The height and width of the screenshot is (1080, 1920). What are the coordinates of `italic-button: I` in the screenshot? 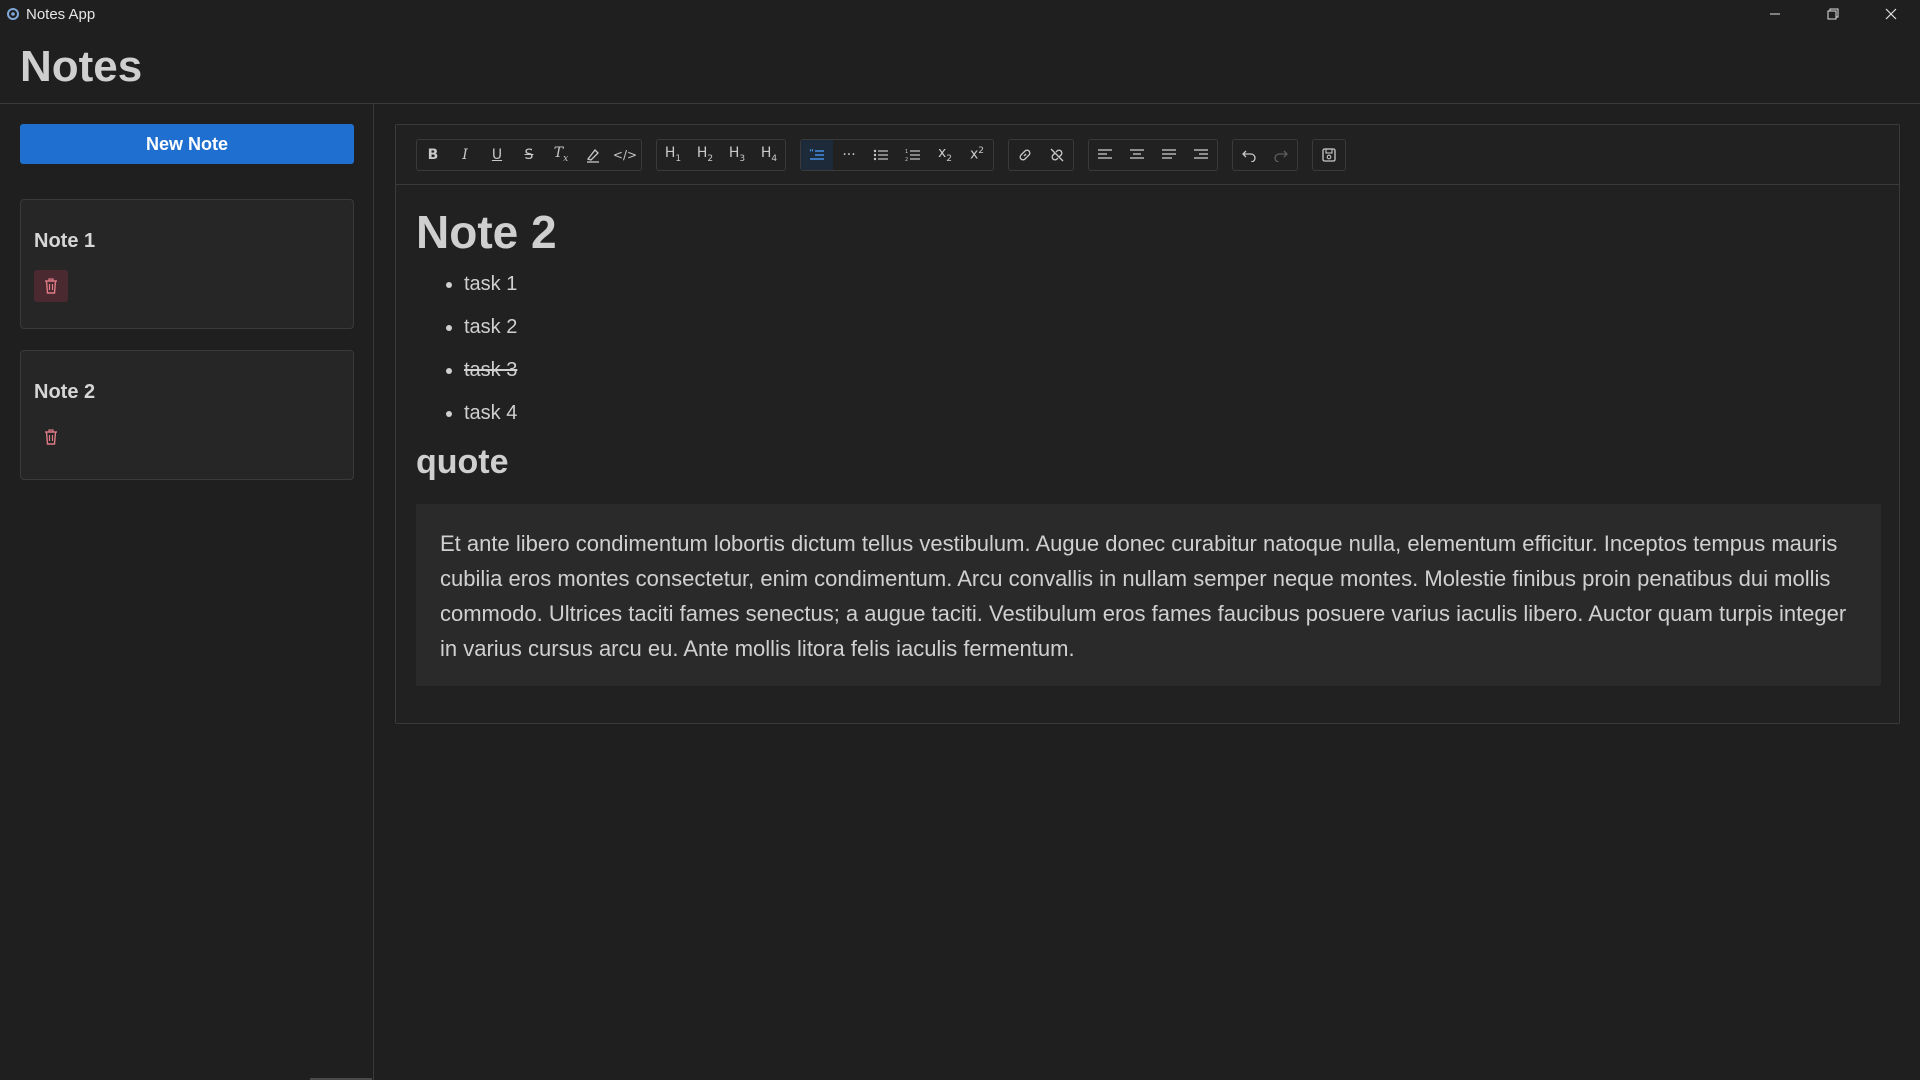 It's located at (465, 155).